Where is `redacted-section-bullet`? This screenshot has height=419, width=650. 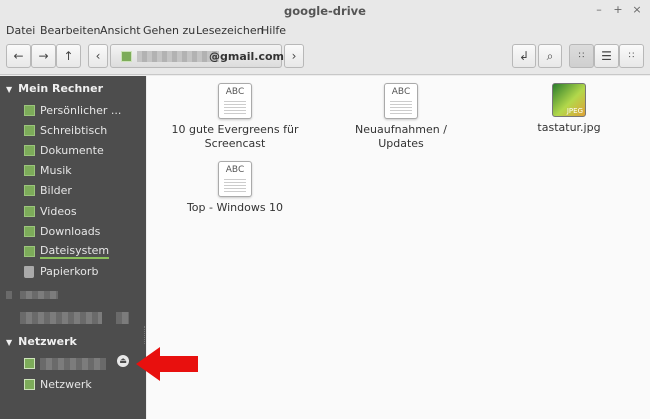
redacted-section-bullet is located at coordinates (9, 295).